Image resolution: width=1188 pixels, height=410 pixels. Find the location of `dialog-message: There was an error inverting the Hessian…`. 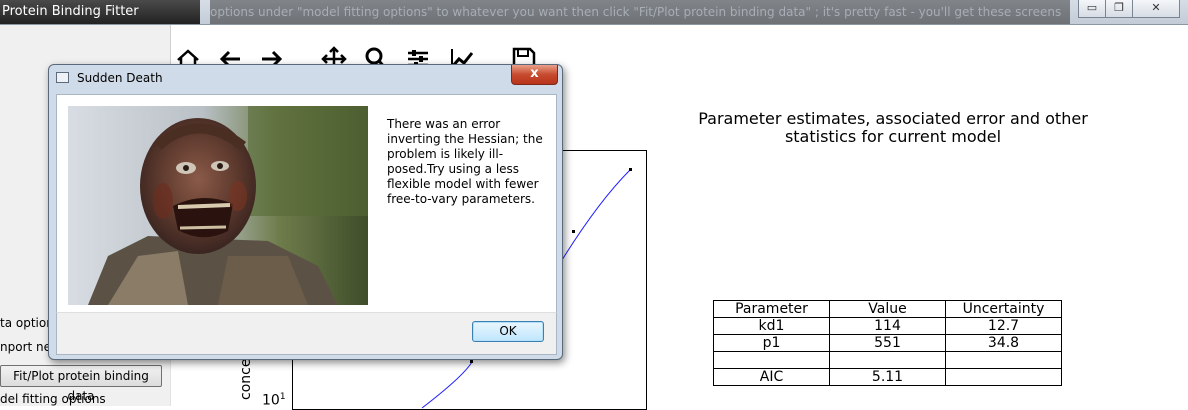

dialog-message: There was an error inverting the Hessian… is located at coordinates (465, 161).